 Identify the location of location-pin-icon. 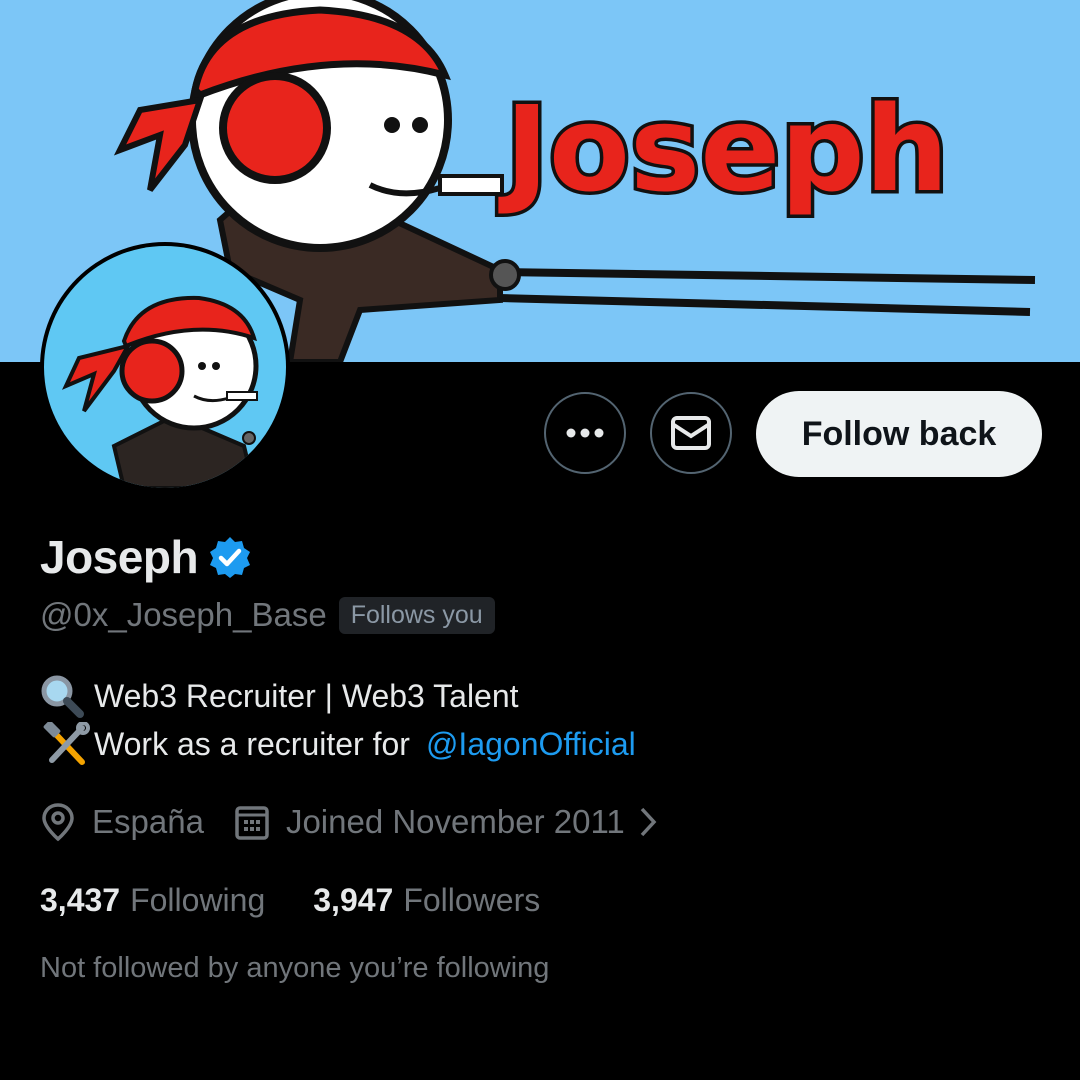
(58, 822).